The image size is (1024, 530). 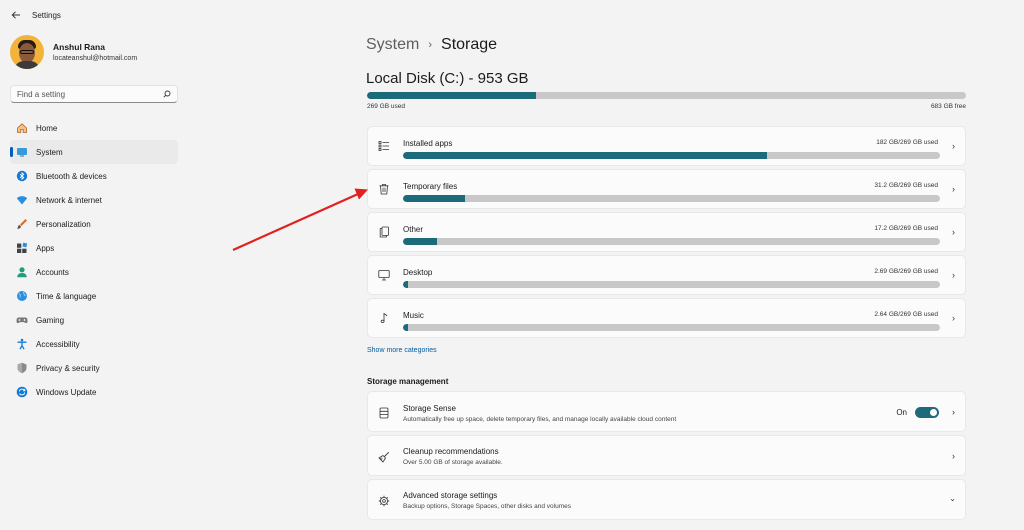 What do you see at coordinates (46, 15) in the screenshot?
I see `app-title: Settings` at bounding box center [46, 15].